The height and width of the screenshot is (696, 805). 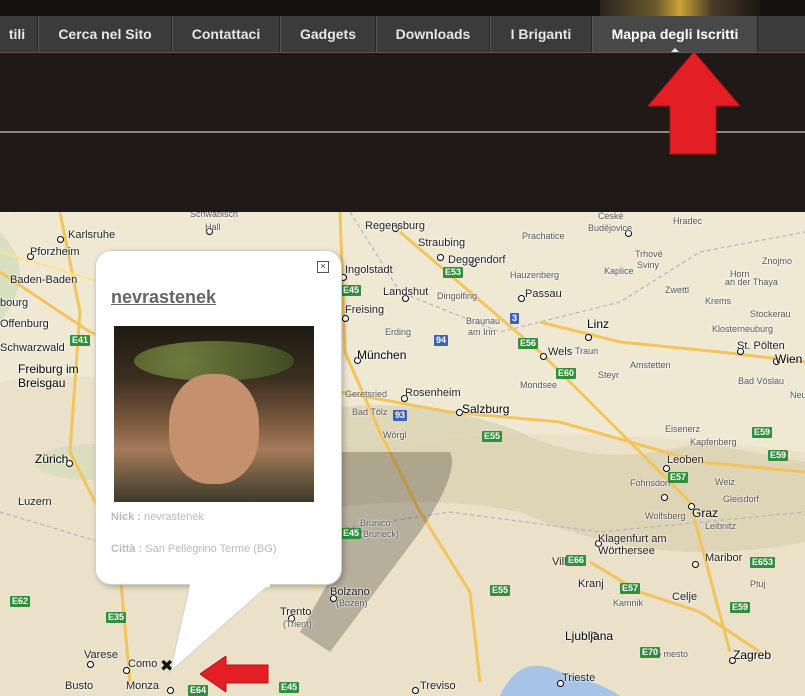 What do you see at coordinates (48, 369) in the screenshot?
I see `map-label: Freiburg im` at bounding box center [48, 369].